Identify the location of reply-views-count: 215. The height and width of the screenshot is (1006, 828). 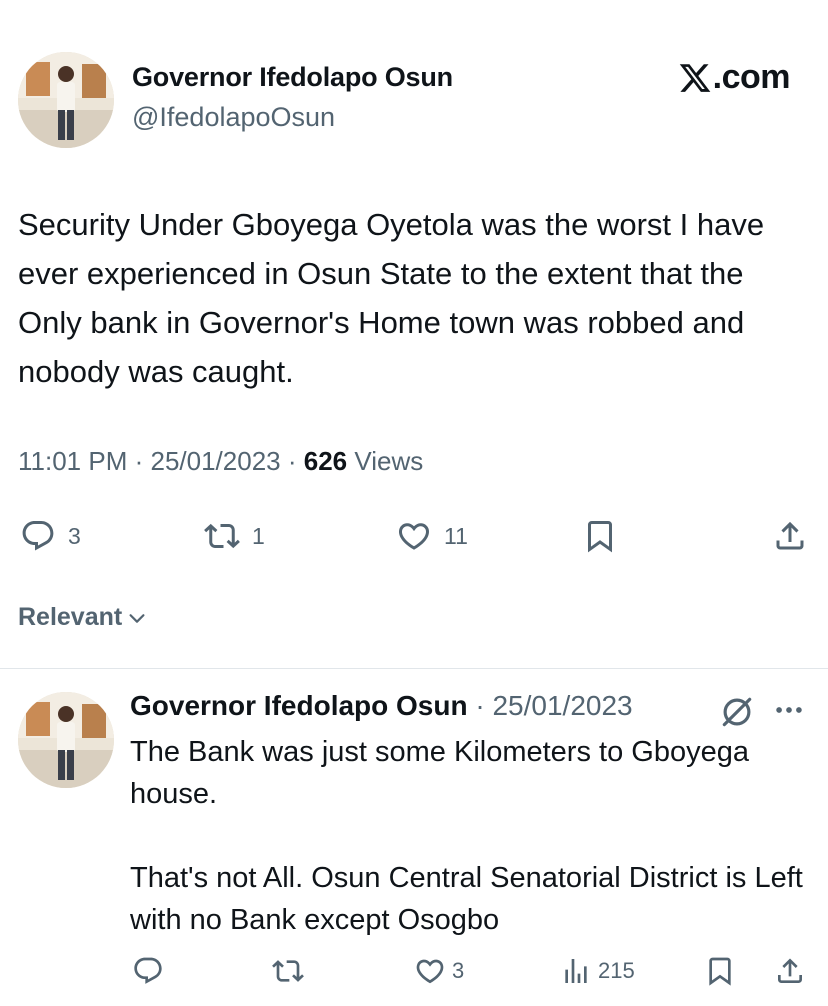
(616, 970).